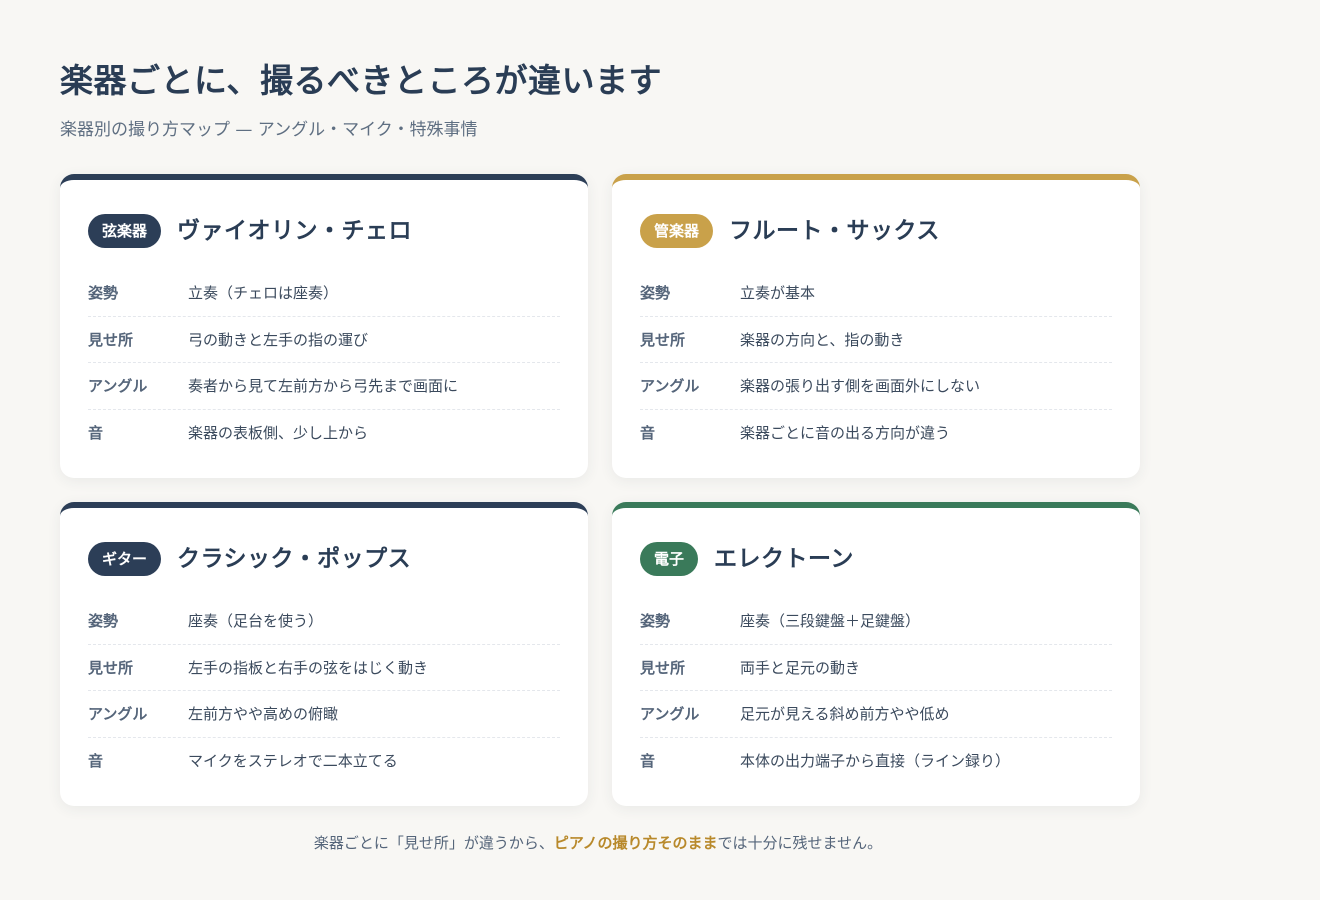  Describe the element at coordinates (269, 130) in the screenshot. I see `page-subtitle: 楽器別の撮り方マップ — アングル・マイク・特殊事情` at that location.